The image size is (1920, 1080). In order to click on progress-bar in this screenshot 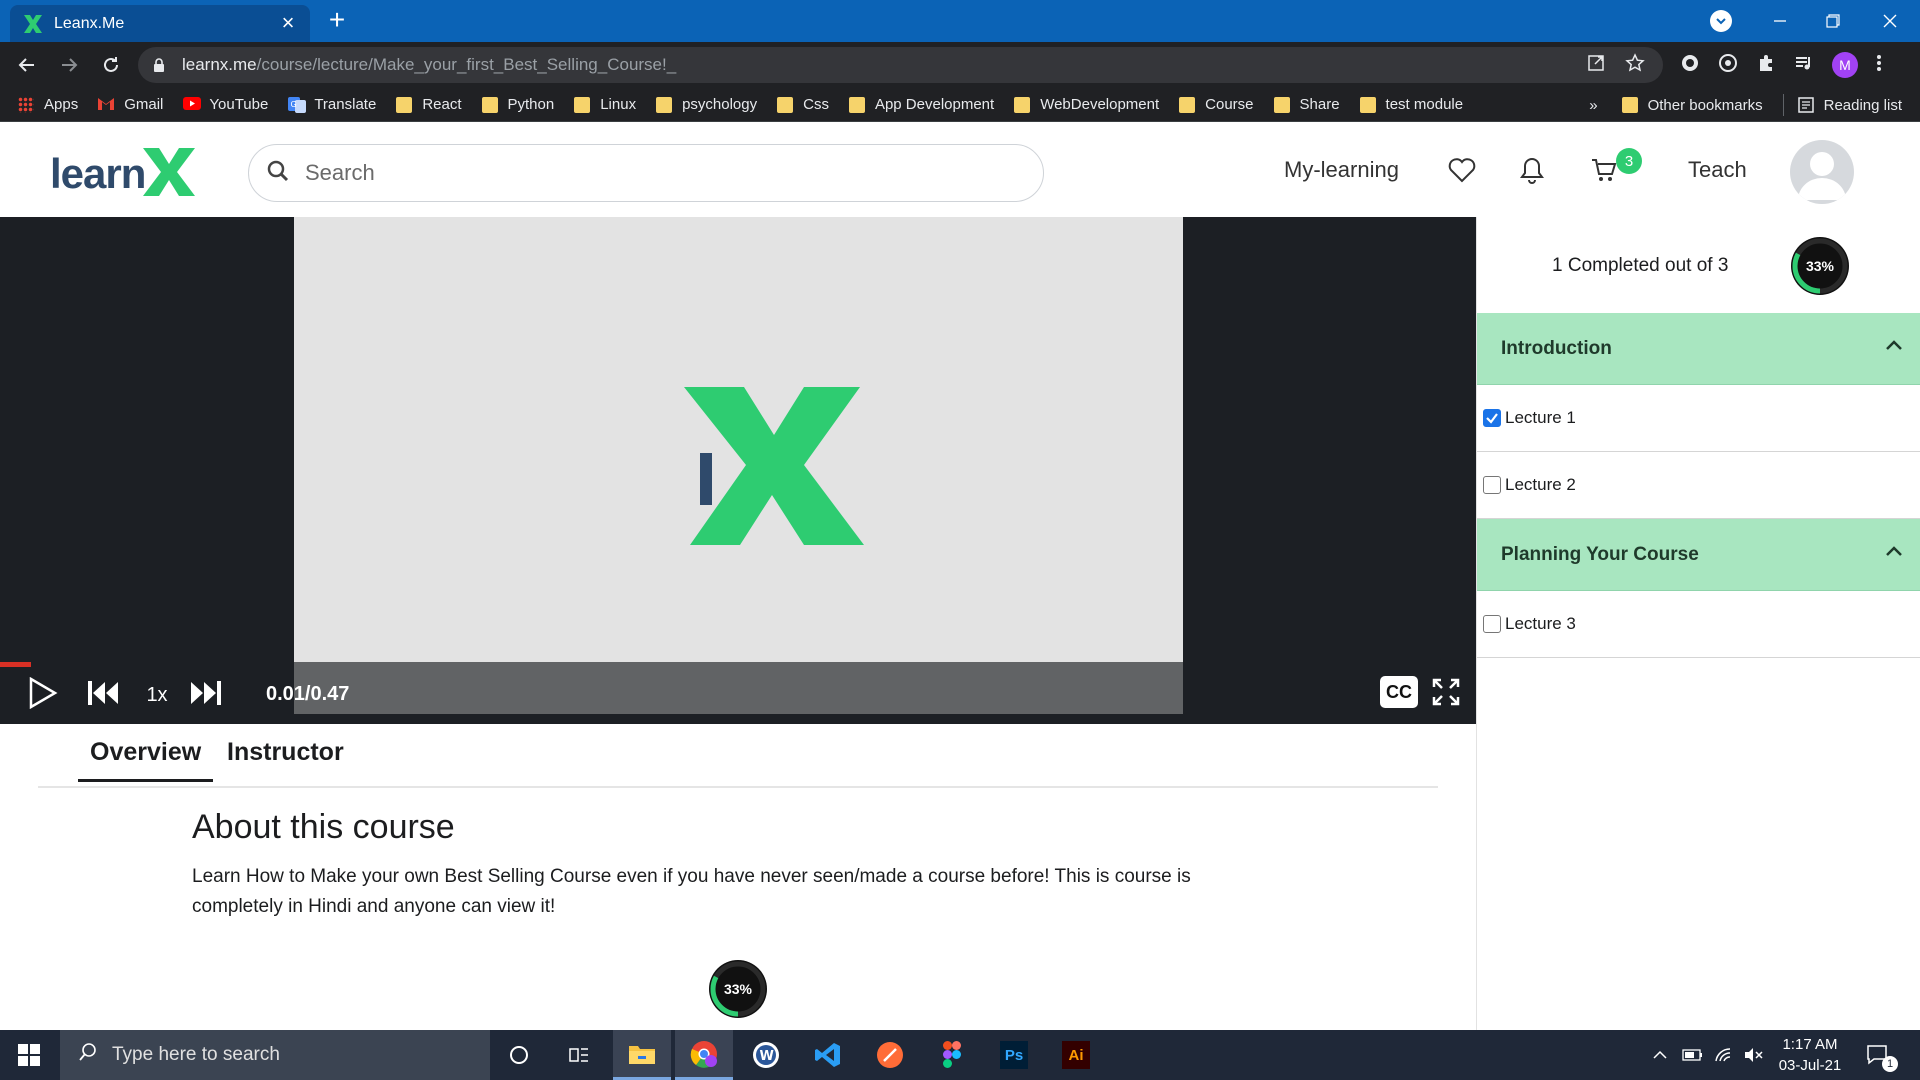, I will do `click(738, 664)`.